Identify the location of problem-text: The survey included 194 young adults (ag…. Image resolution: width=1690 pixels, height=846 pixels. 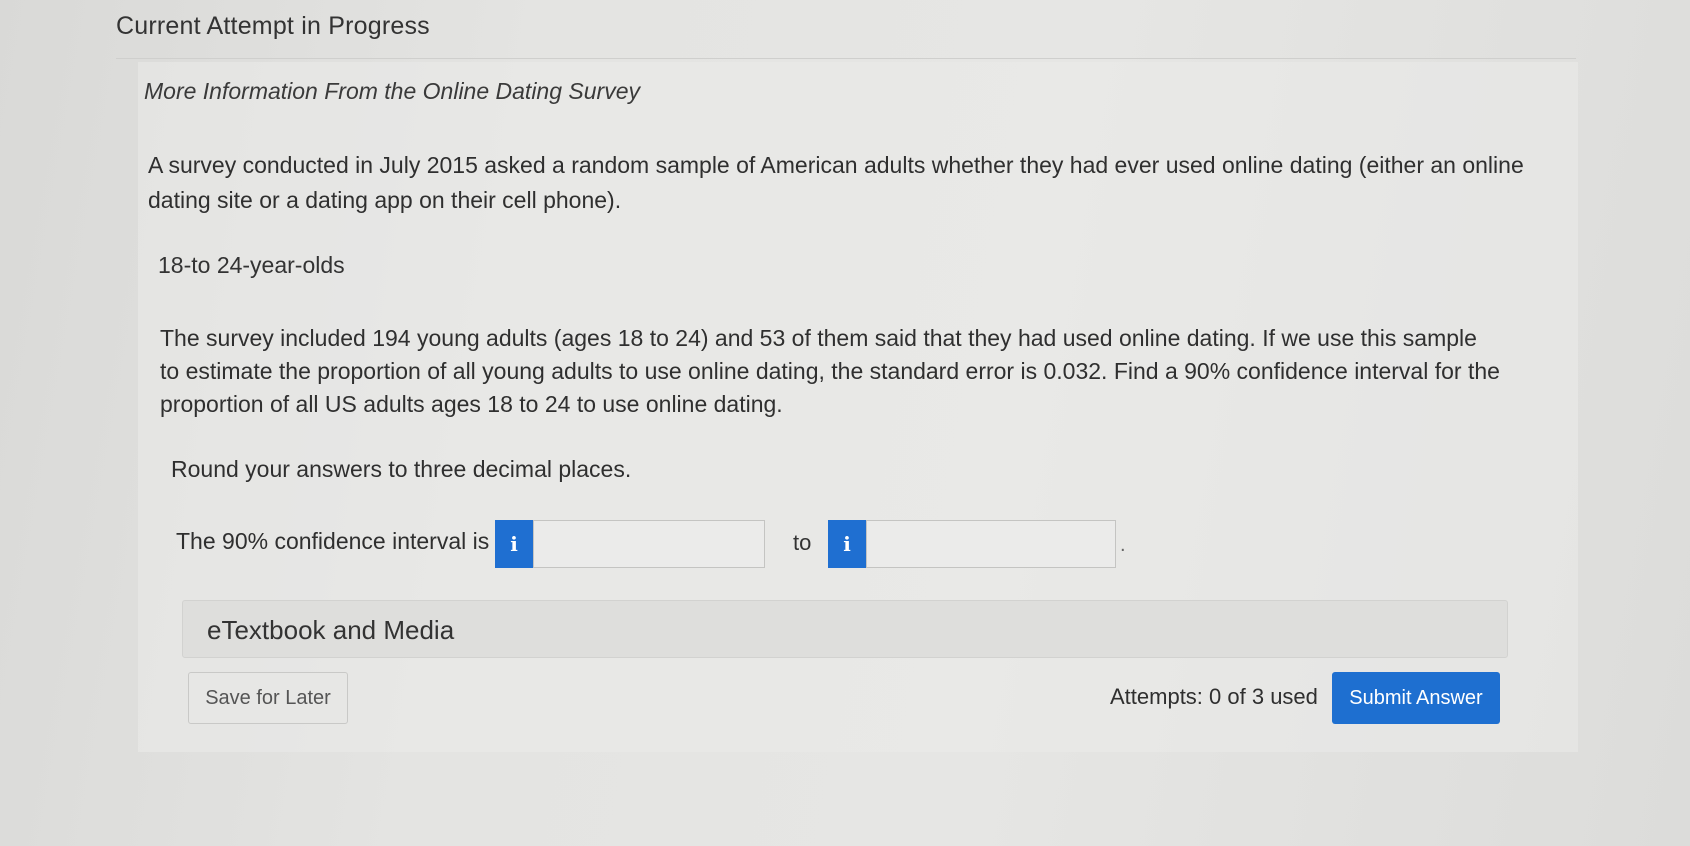
(830, 371).